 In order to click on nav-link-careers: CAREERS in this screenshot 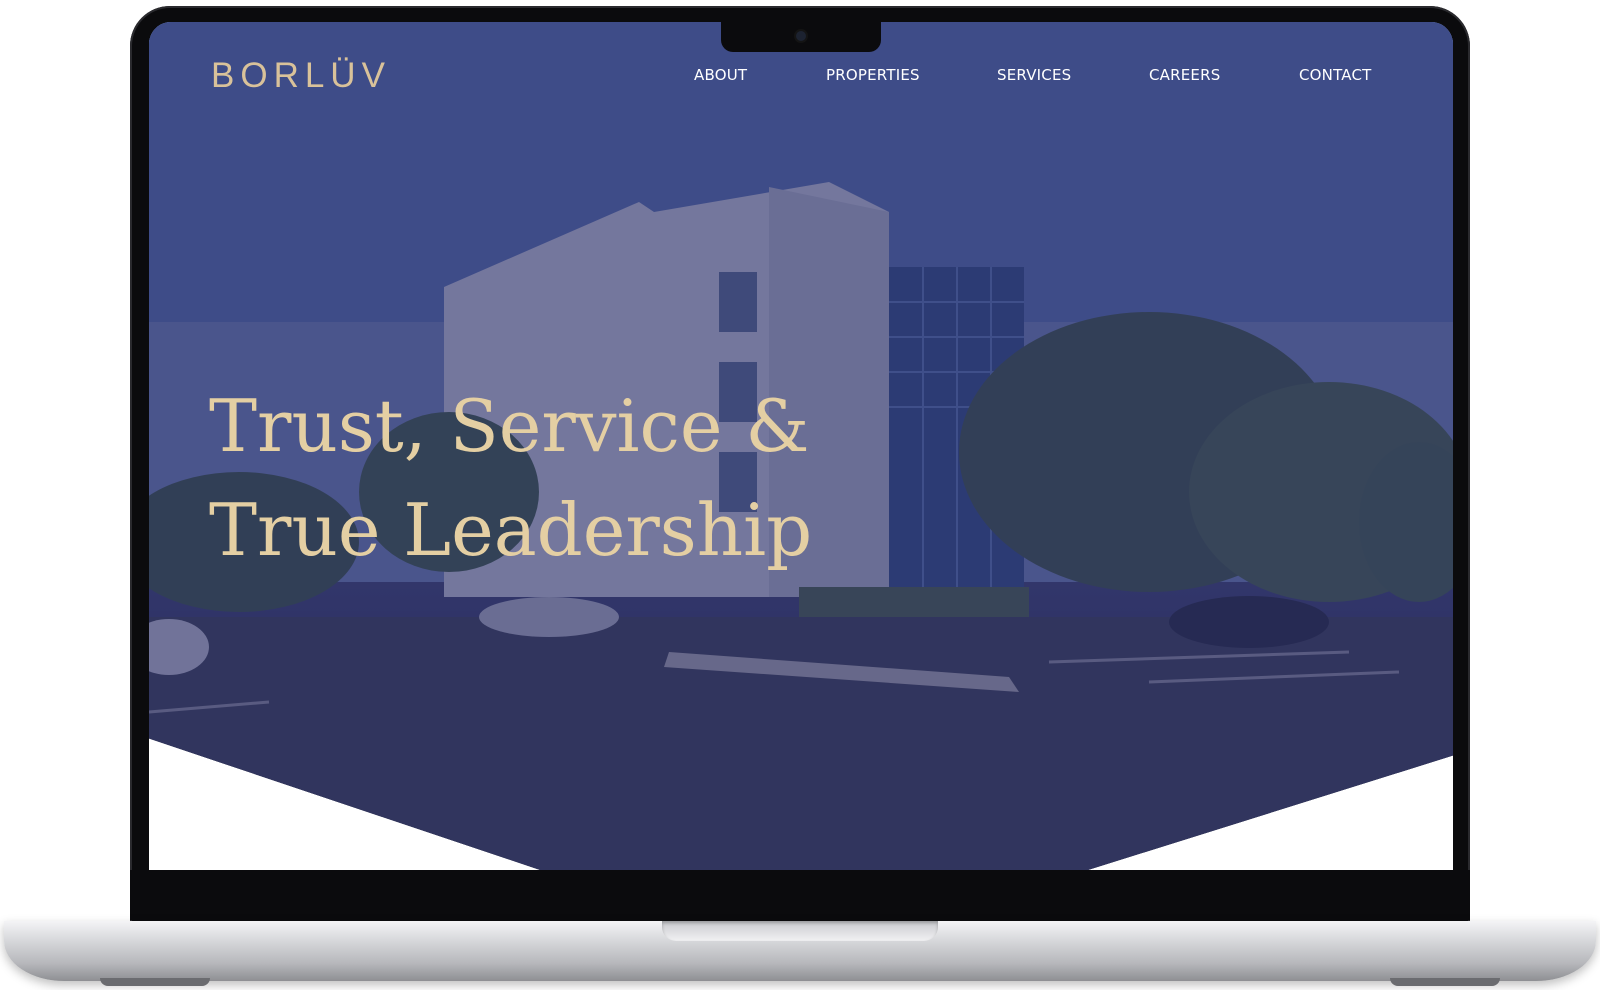, I will do `click(1184, 75)`.